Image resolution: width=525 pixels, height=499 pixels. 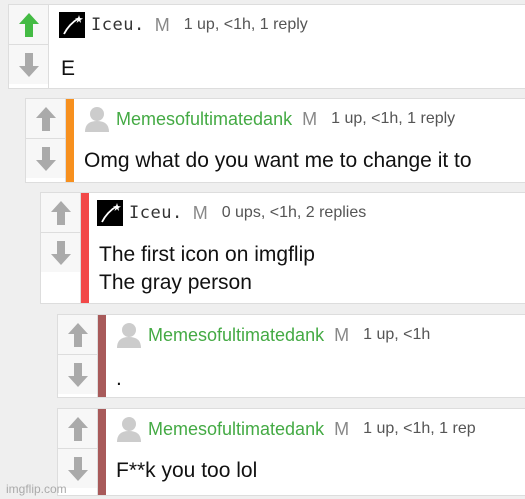 I want to click on comment-body: E, so click(x=68, y=69).